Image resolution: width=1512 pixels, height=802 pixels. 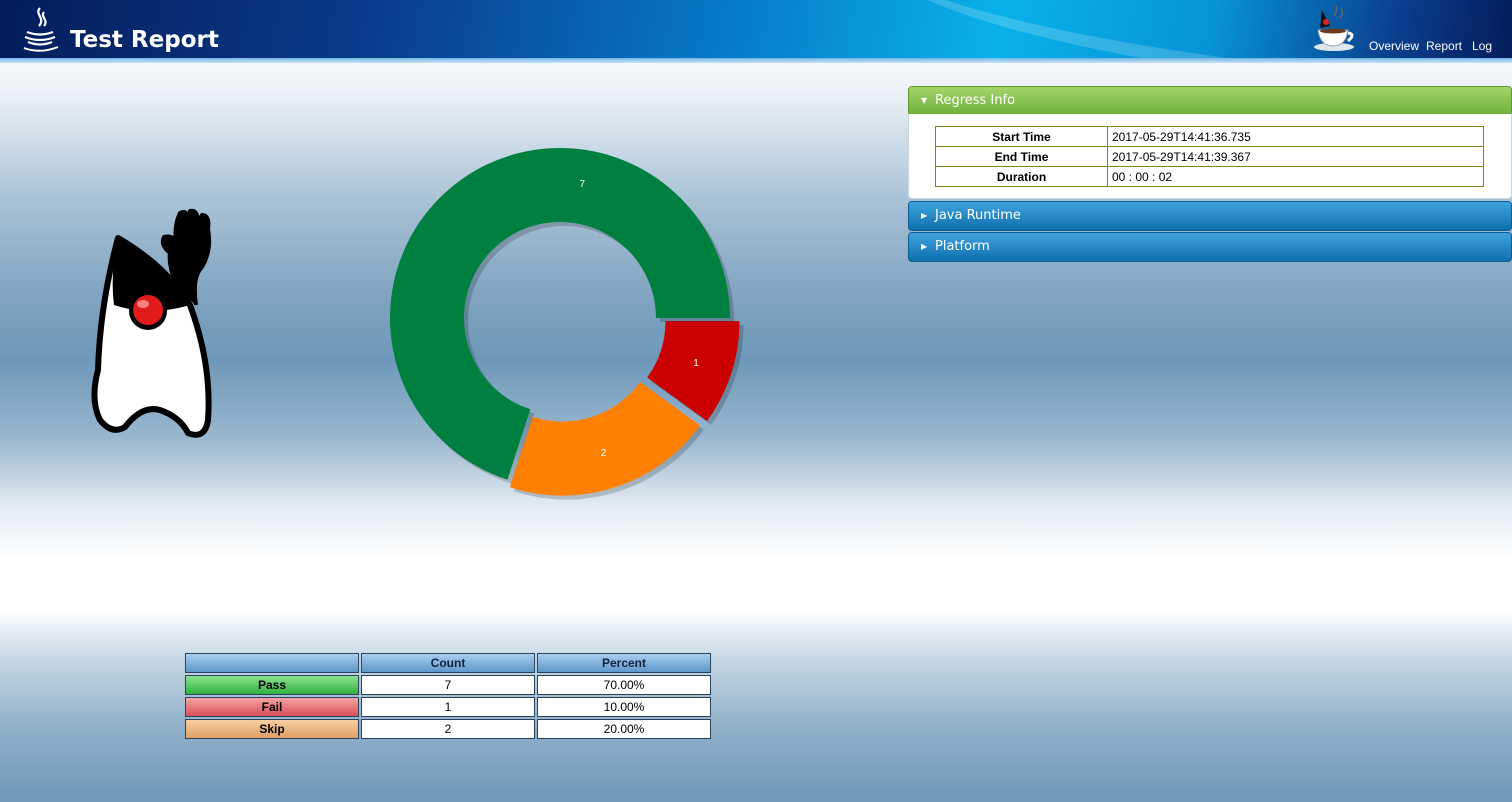 I want to click on pass-count: 7, so click(x=448, y=685).